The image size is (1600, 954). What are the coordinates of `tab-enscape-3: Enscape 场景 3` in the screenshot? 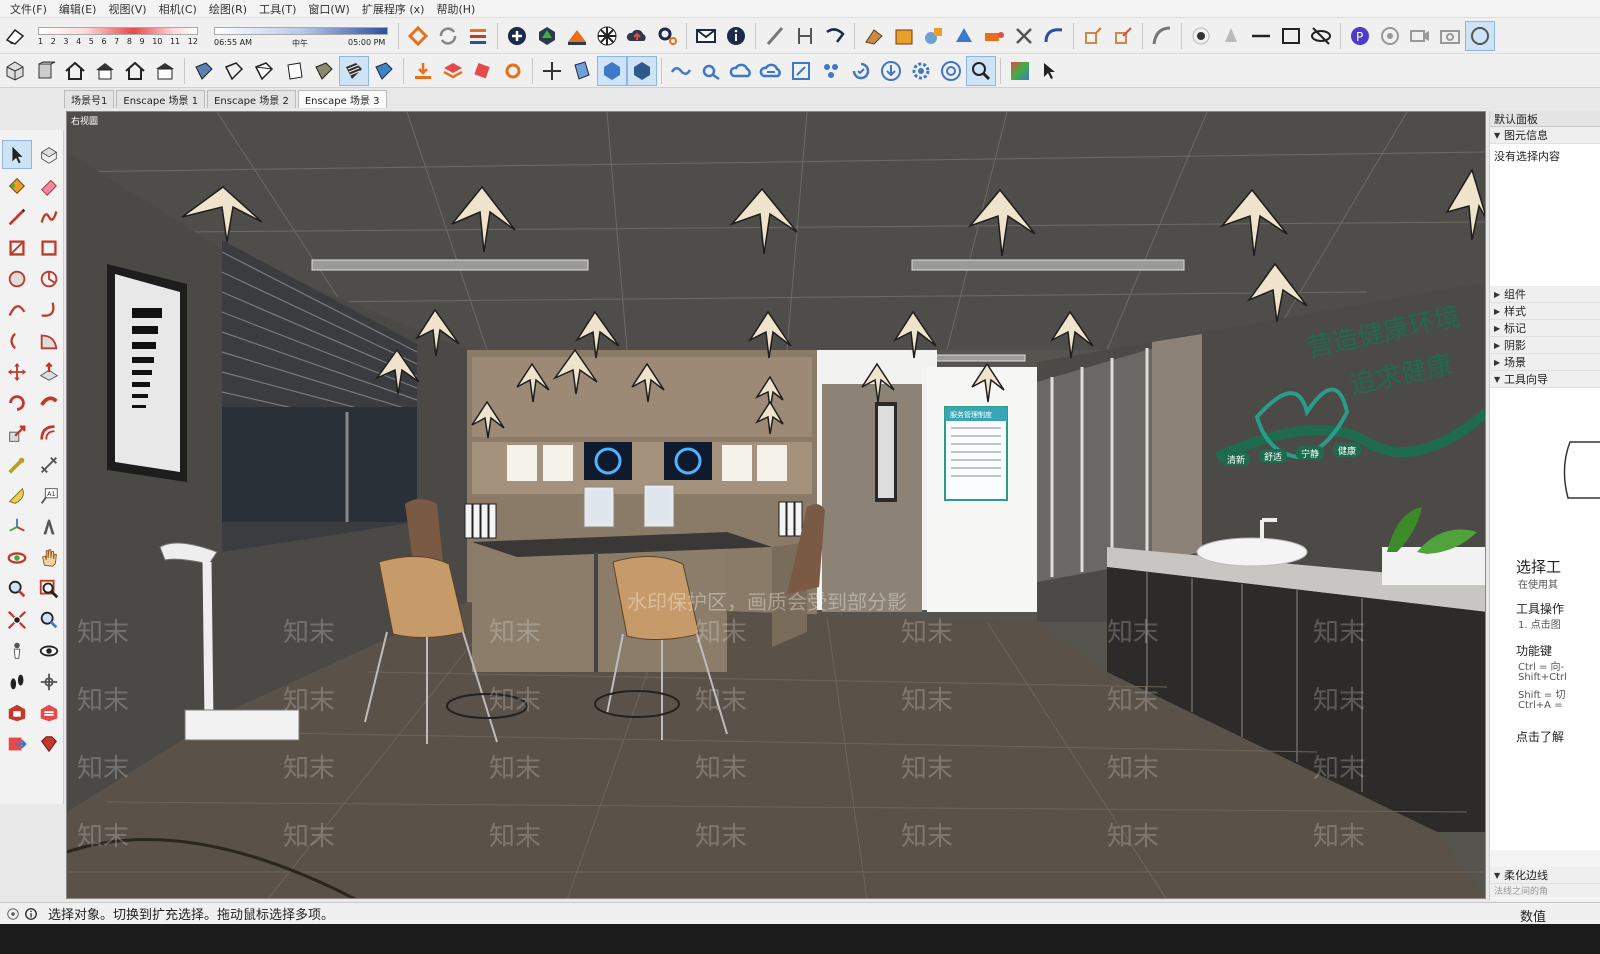 It's located at (342, 99).